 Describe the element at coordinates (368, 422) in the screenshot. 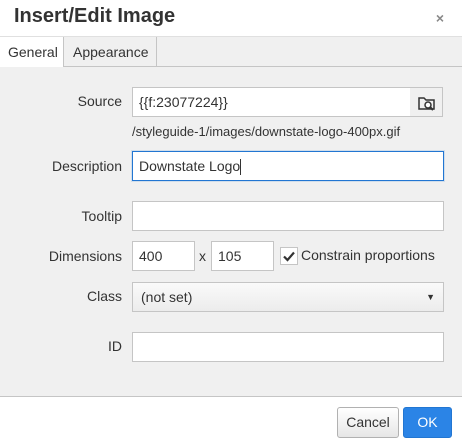

I see `cancel-button: Cancel` at that location.